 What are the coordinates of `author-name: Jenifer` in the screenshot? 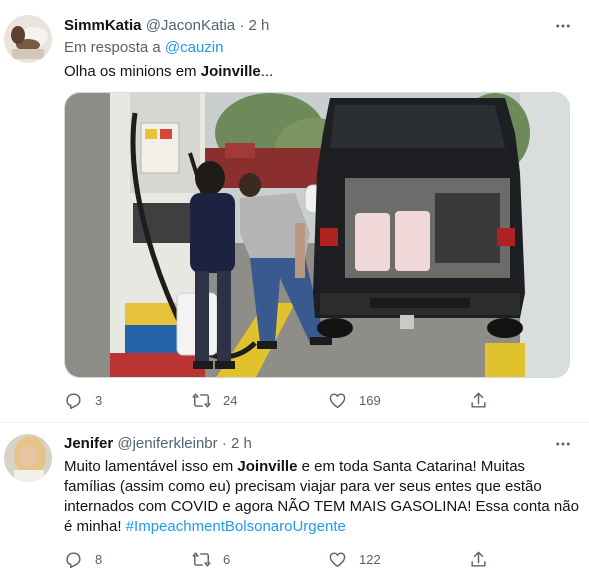 It's located at (88, 443).